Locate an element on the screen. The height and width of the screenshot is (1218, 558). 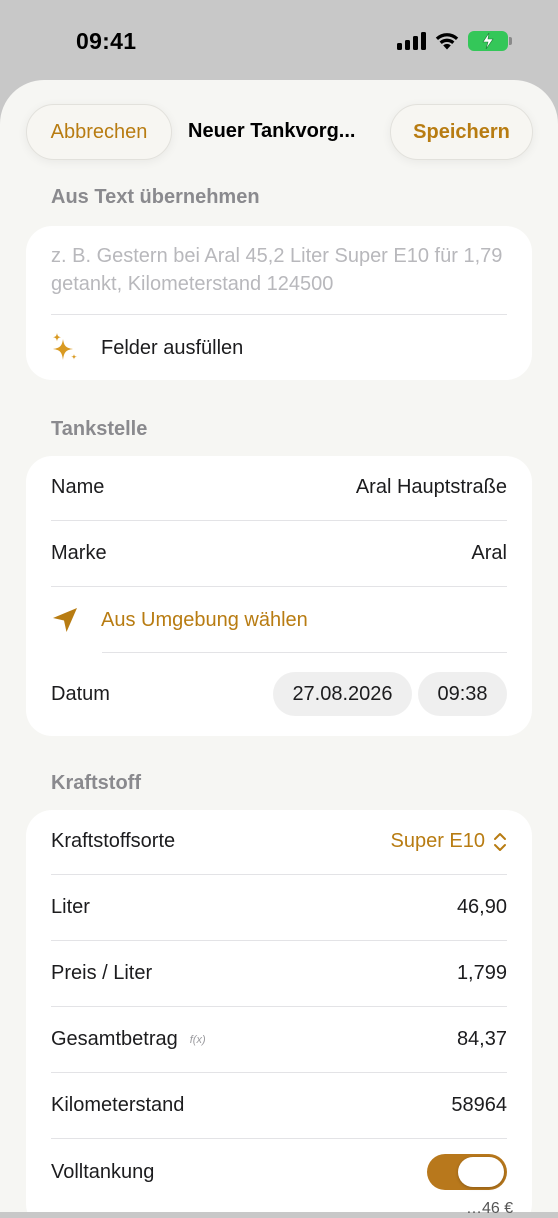
odometer-label: Kilometerstand is located at coordinates (118, 1105).